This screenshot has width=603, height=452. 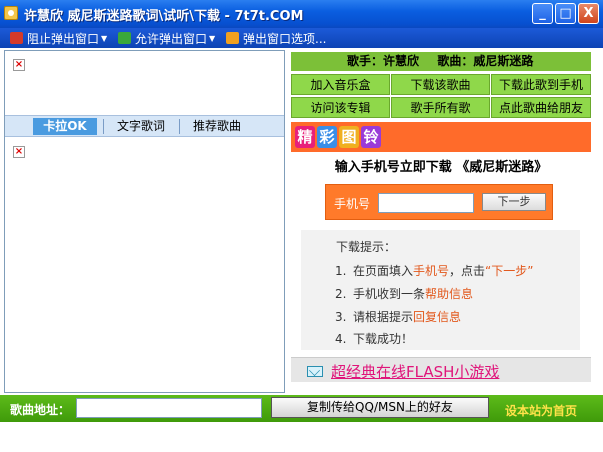 I want to click on tab-recommend: 推荐歌曲, so click(x=217, y=126).